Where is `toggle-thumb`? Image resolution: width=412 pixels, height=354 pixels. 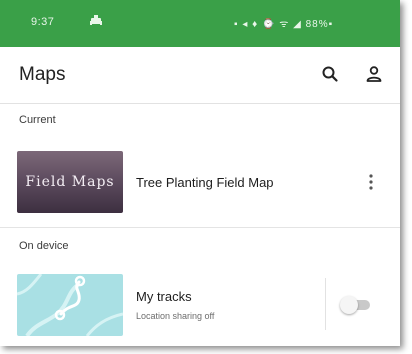
toggle-thumb is located at coordinates (349, 305).